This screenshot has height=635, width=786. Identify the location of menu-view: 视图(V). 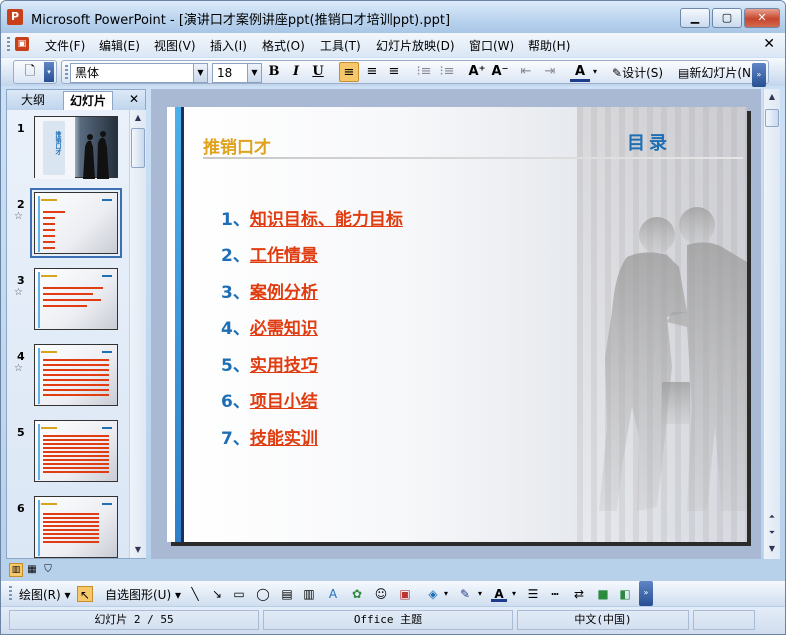
(175, 45).